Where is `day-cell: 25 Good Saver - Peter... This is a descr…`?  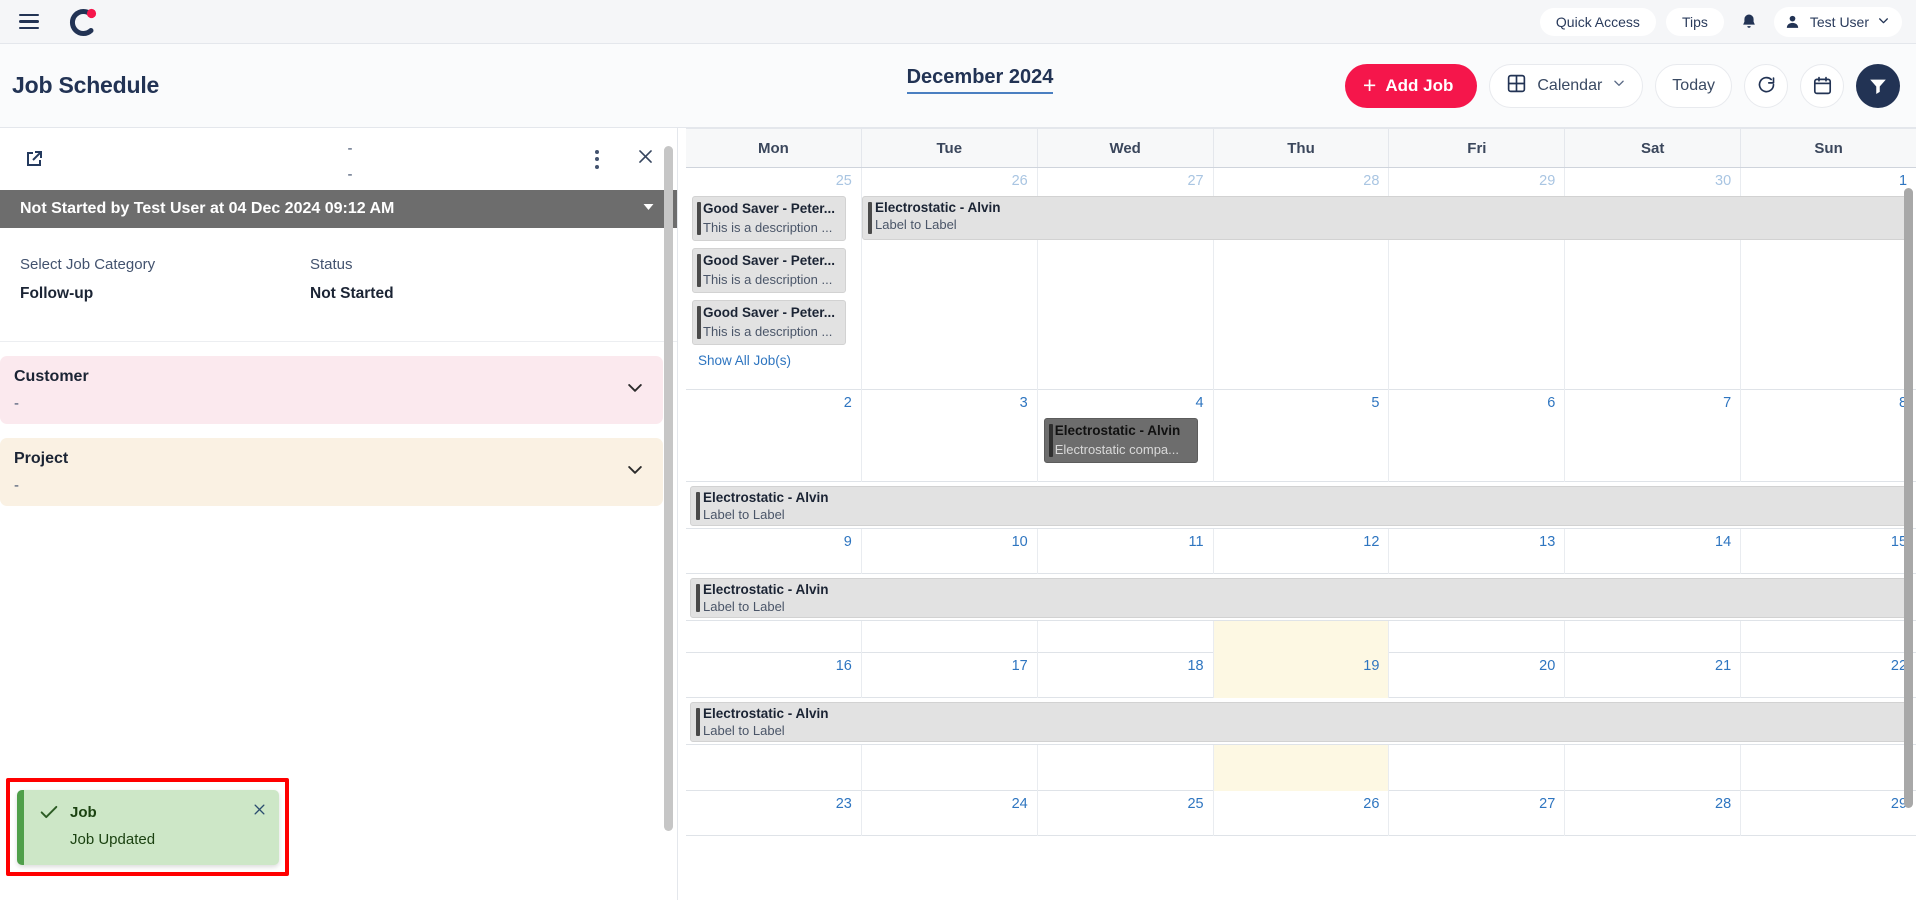 day-cell: 25 Good Saver - Peter... This is a descr… is located at coordinates (774, 279).